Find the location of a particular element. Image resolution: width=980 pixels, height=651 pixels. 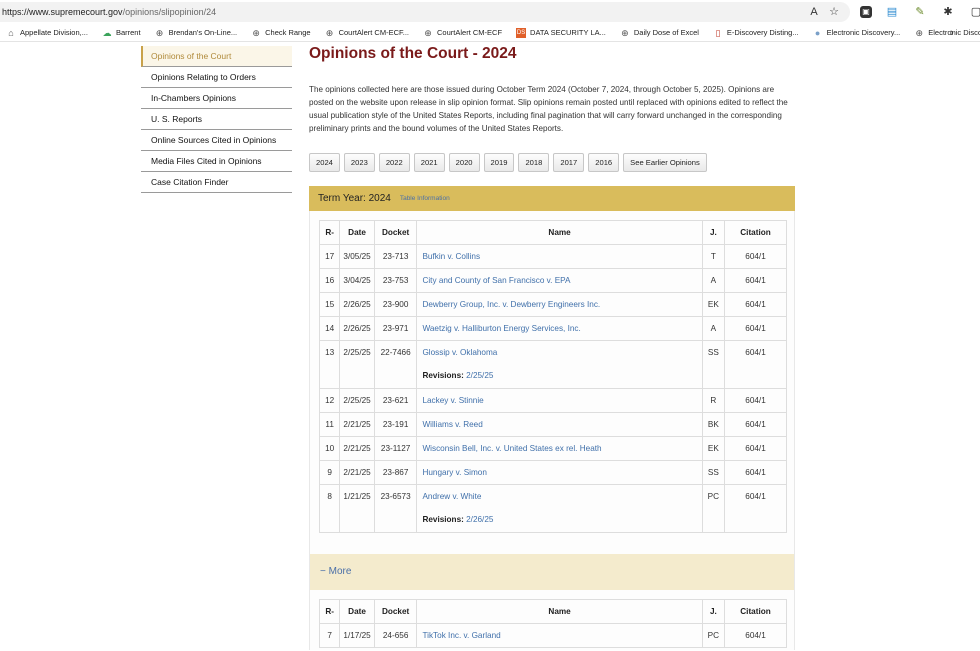

sidebar-item-case-citation-finder: Case Citation Finder is located at coordinates (216, 182).